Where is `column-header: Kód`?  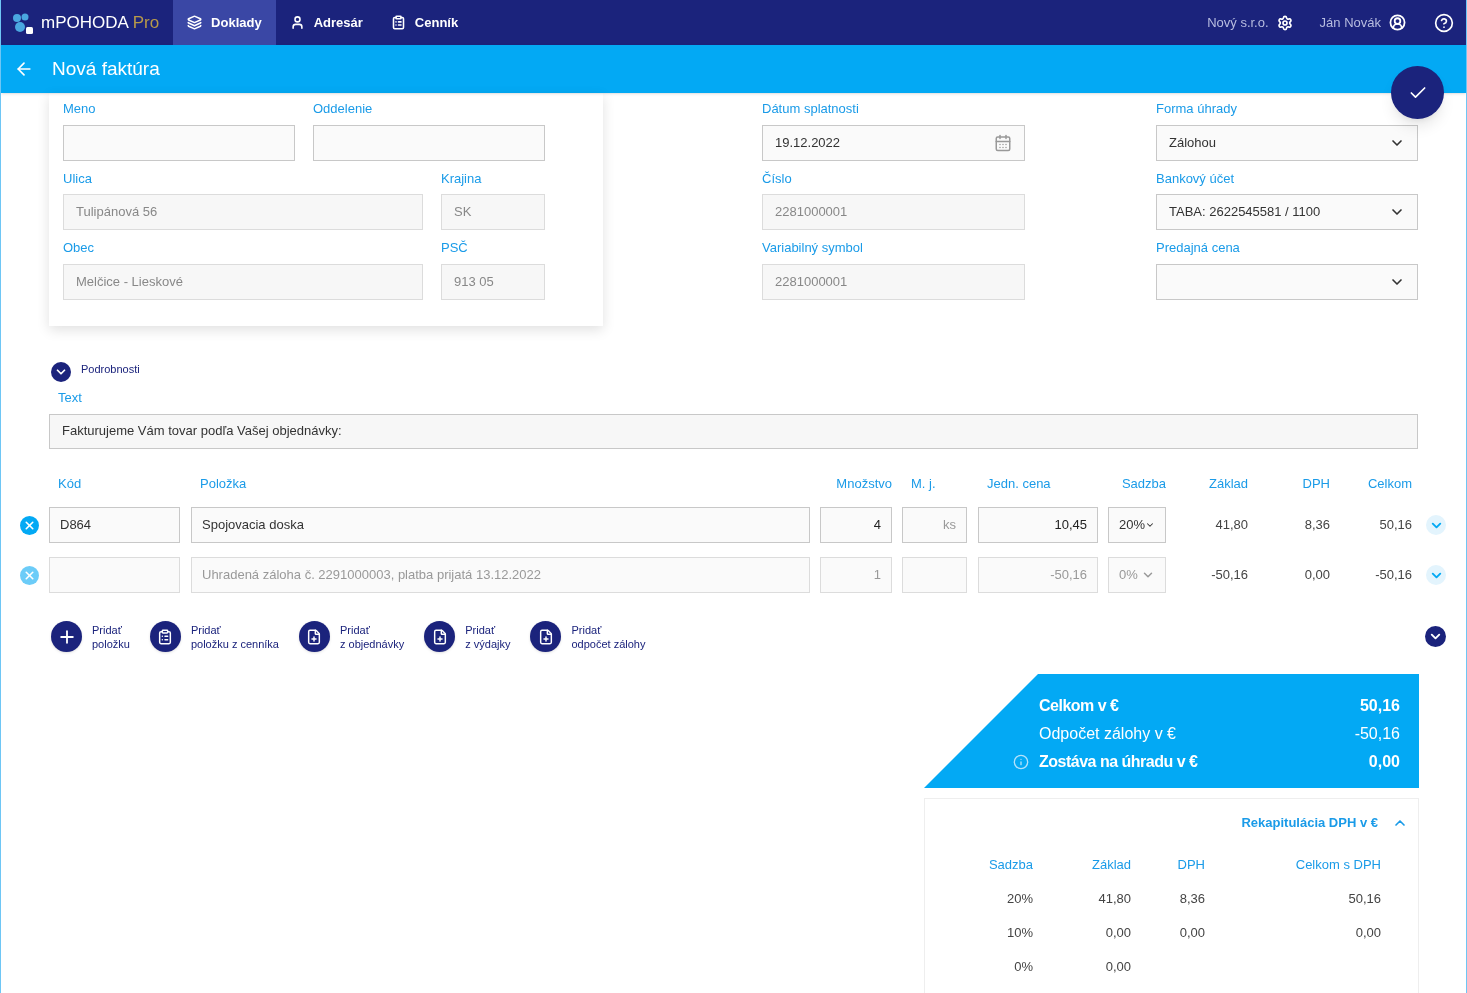 column-header: Kód is located at coordinates (70, 483).